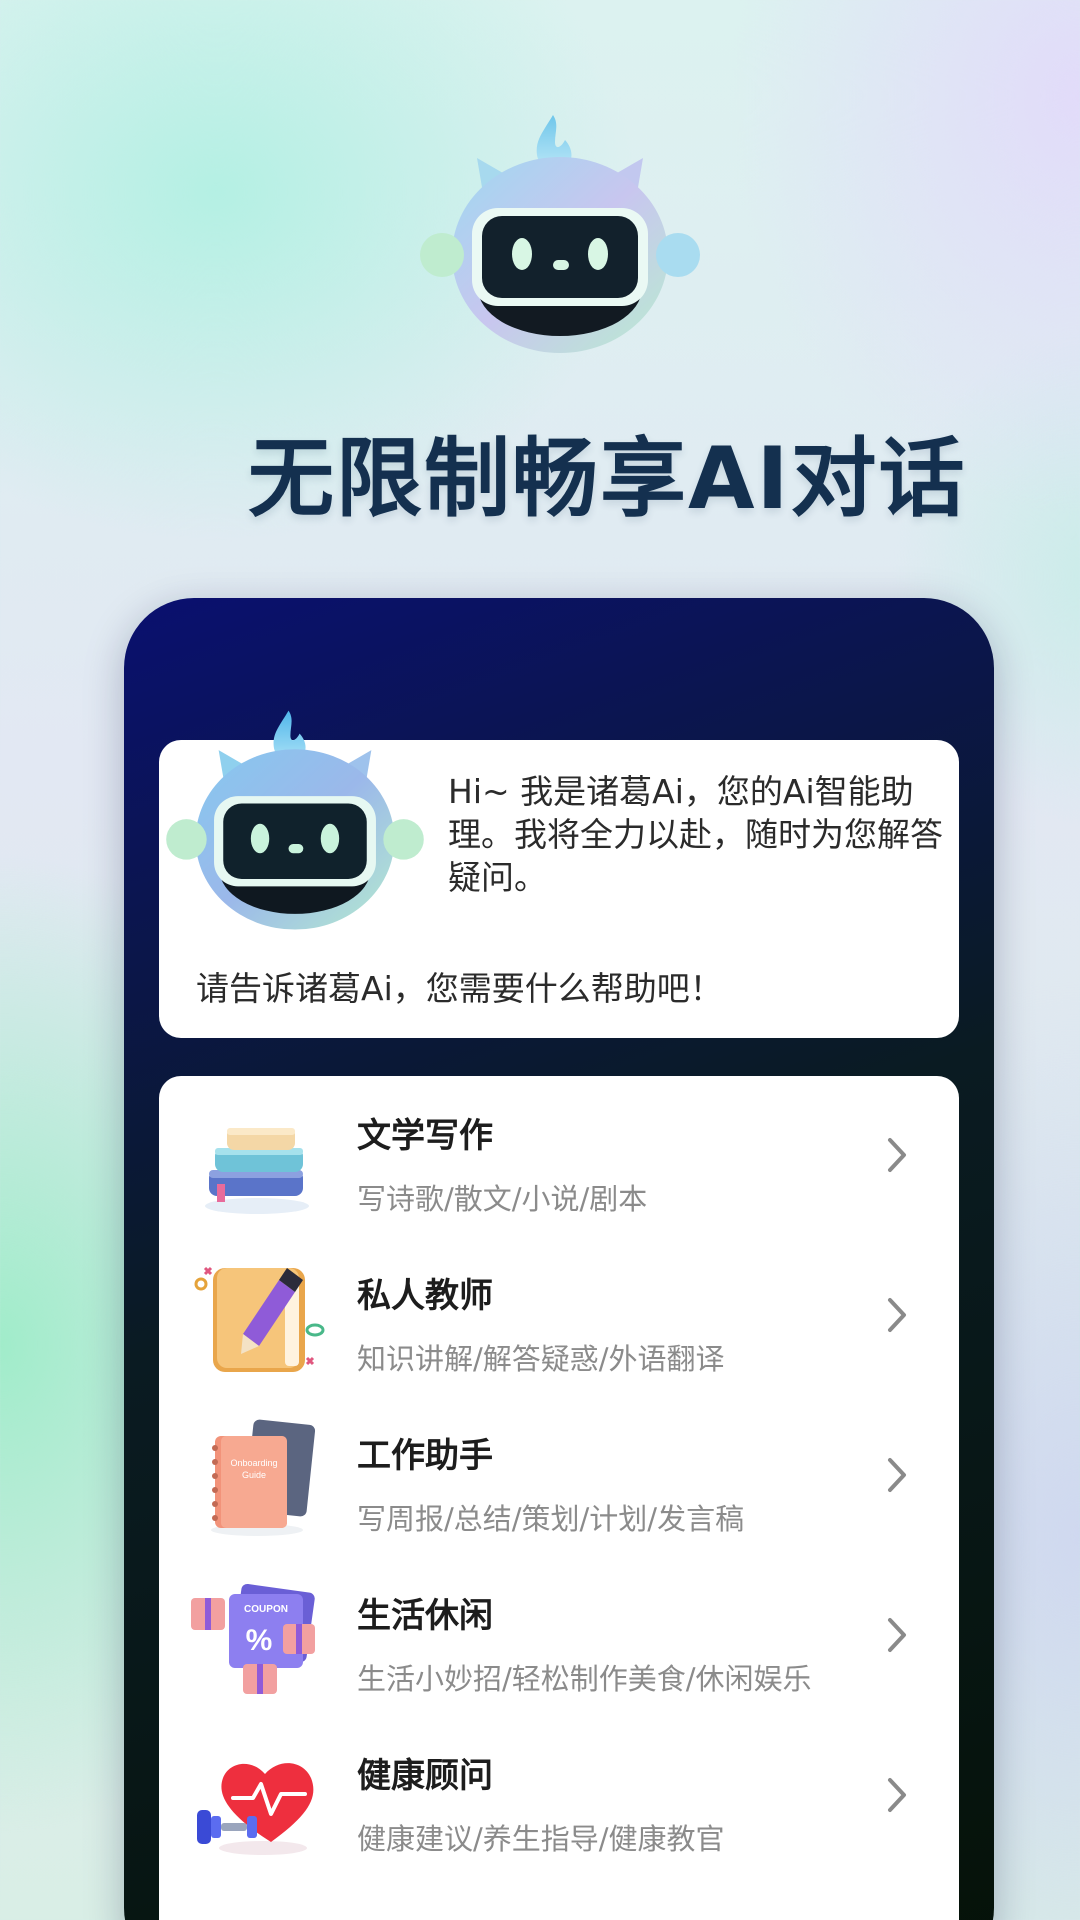  What do you see at coordinates (541, 1359) in the screenshot?
I see `menu-item-subtitle: 知识讲解/解答疑惑/外语翻译` at bounding box center [541, 1359].